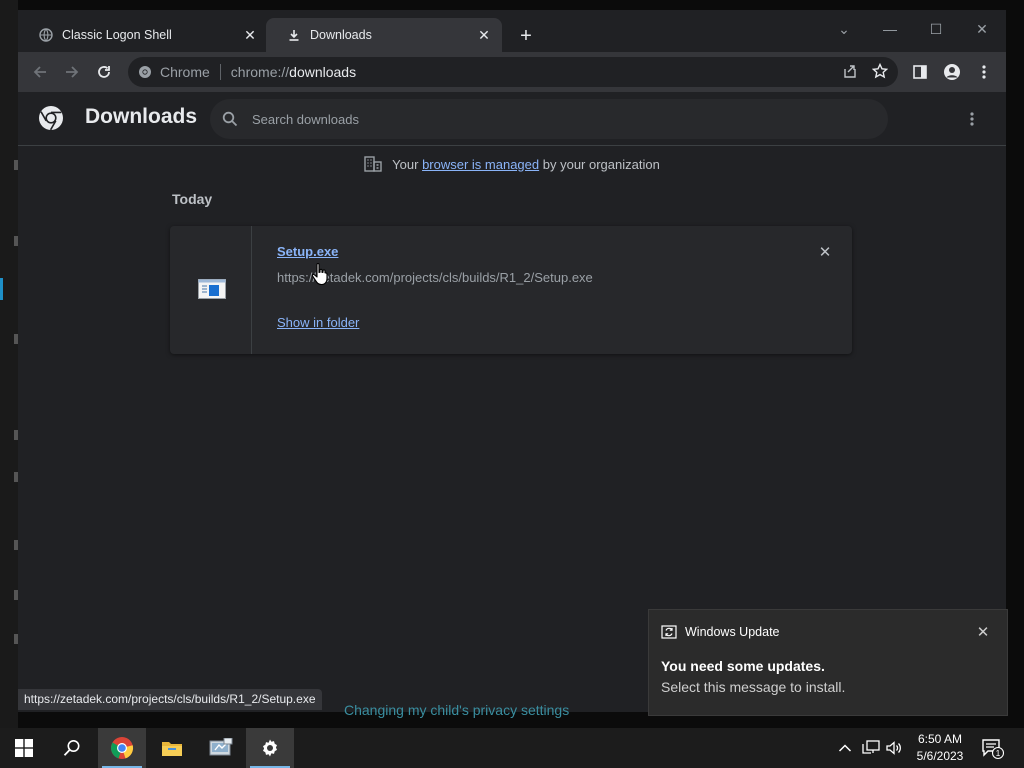 Image resolution: width=1024 pixels, height=768 pixels. I want to click on clock-time: 6:50 AM, so click(940, 739).